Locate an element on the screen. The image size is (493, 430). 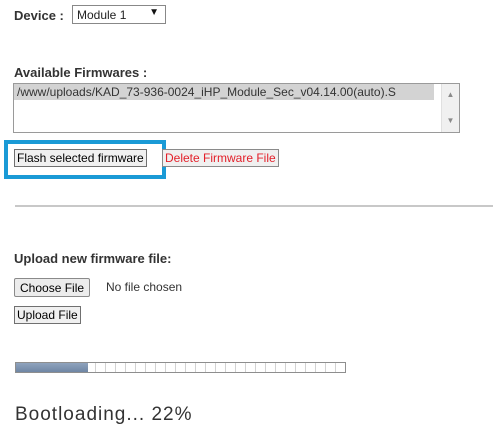
section-divider is located at coordinates (254, 206).